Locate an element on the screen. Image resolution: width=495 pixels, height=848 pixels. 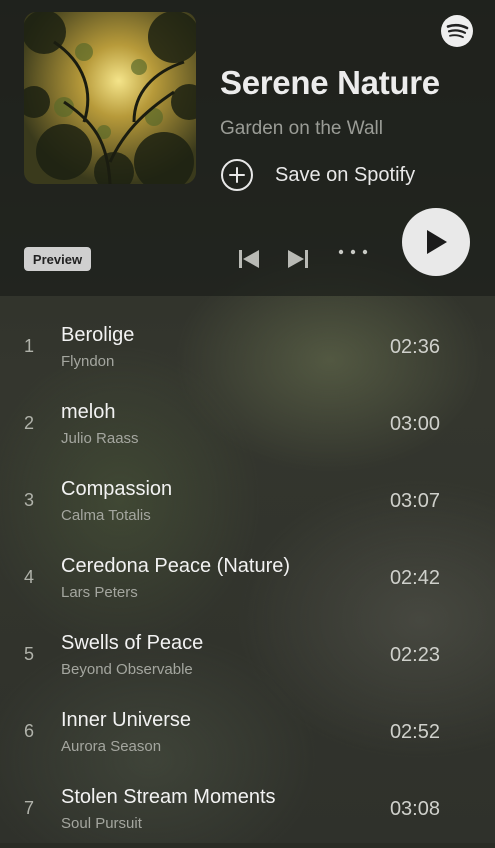
more-horizontal-icon is located at coordinates (353, 252).